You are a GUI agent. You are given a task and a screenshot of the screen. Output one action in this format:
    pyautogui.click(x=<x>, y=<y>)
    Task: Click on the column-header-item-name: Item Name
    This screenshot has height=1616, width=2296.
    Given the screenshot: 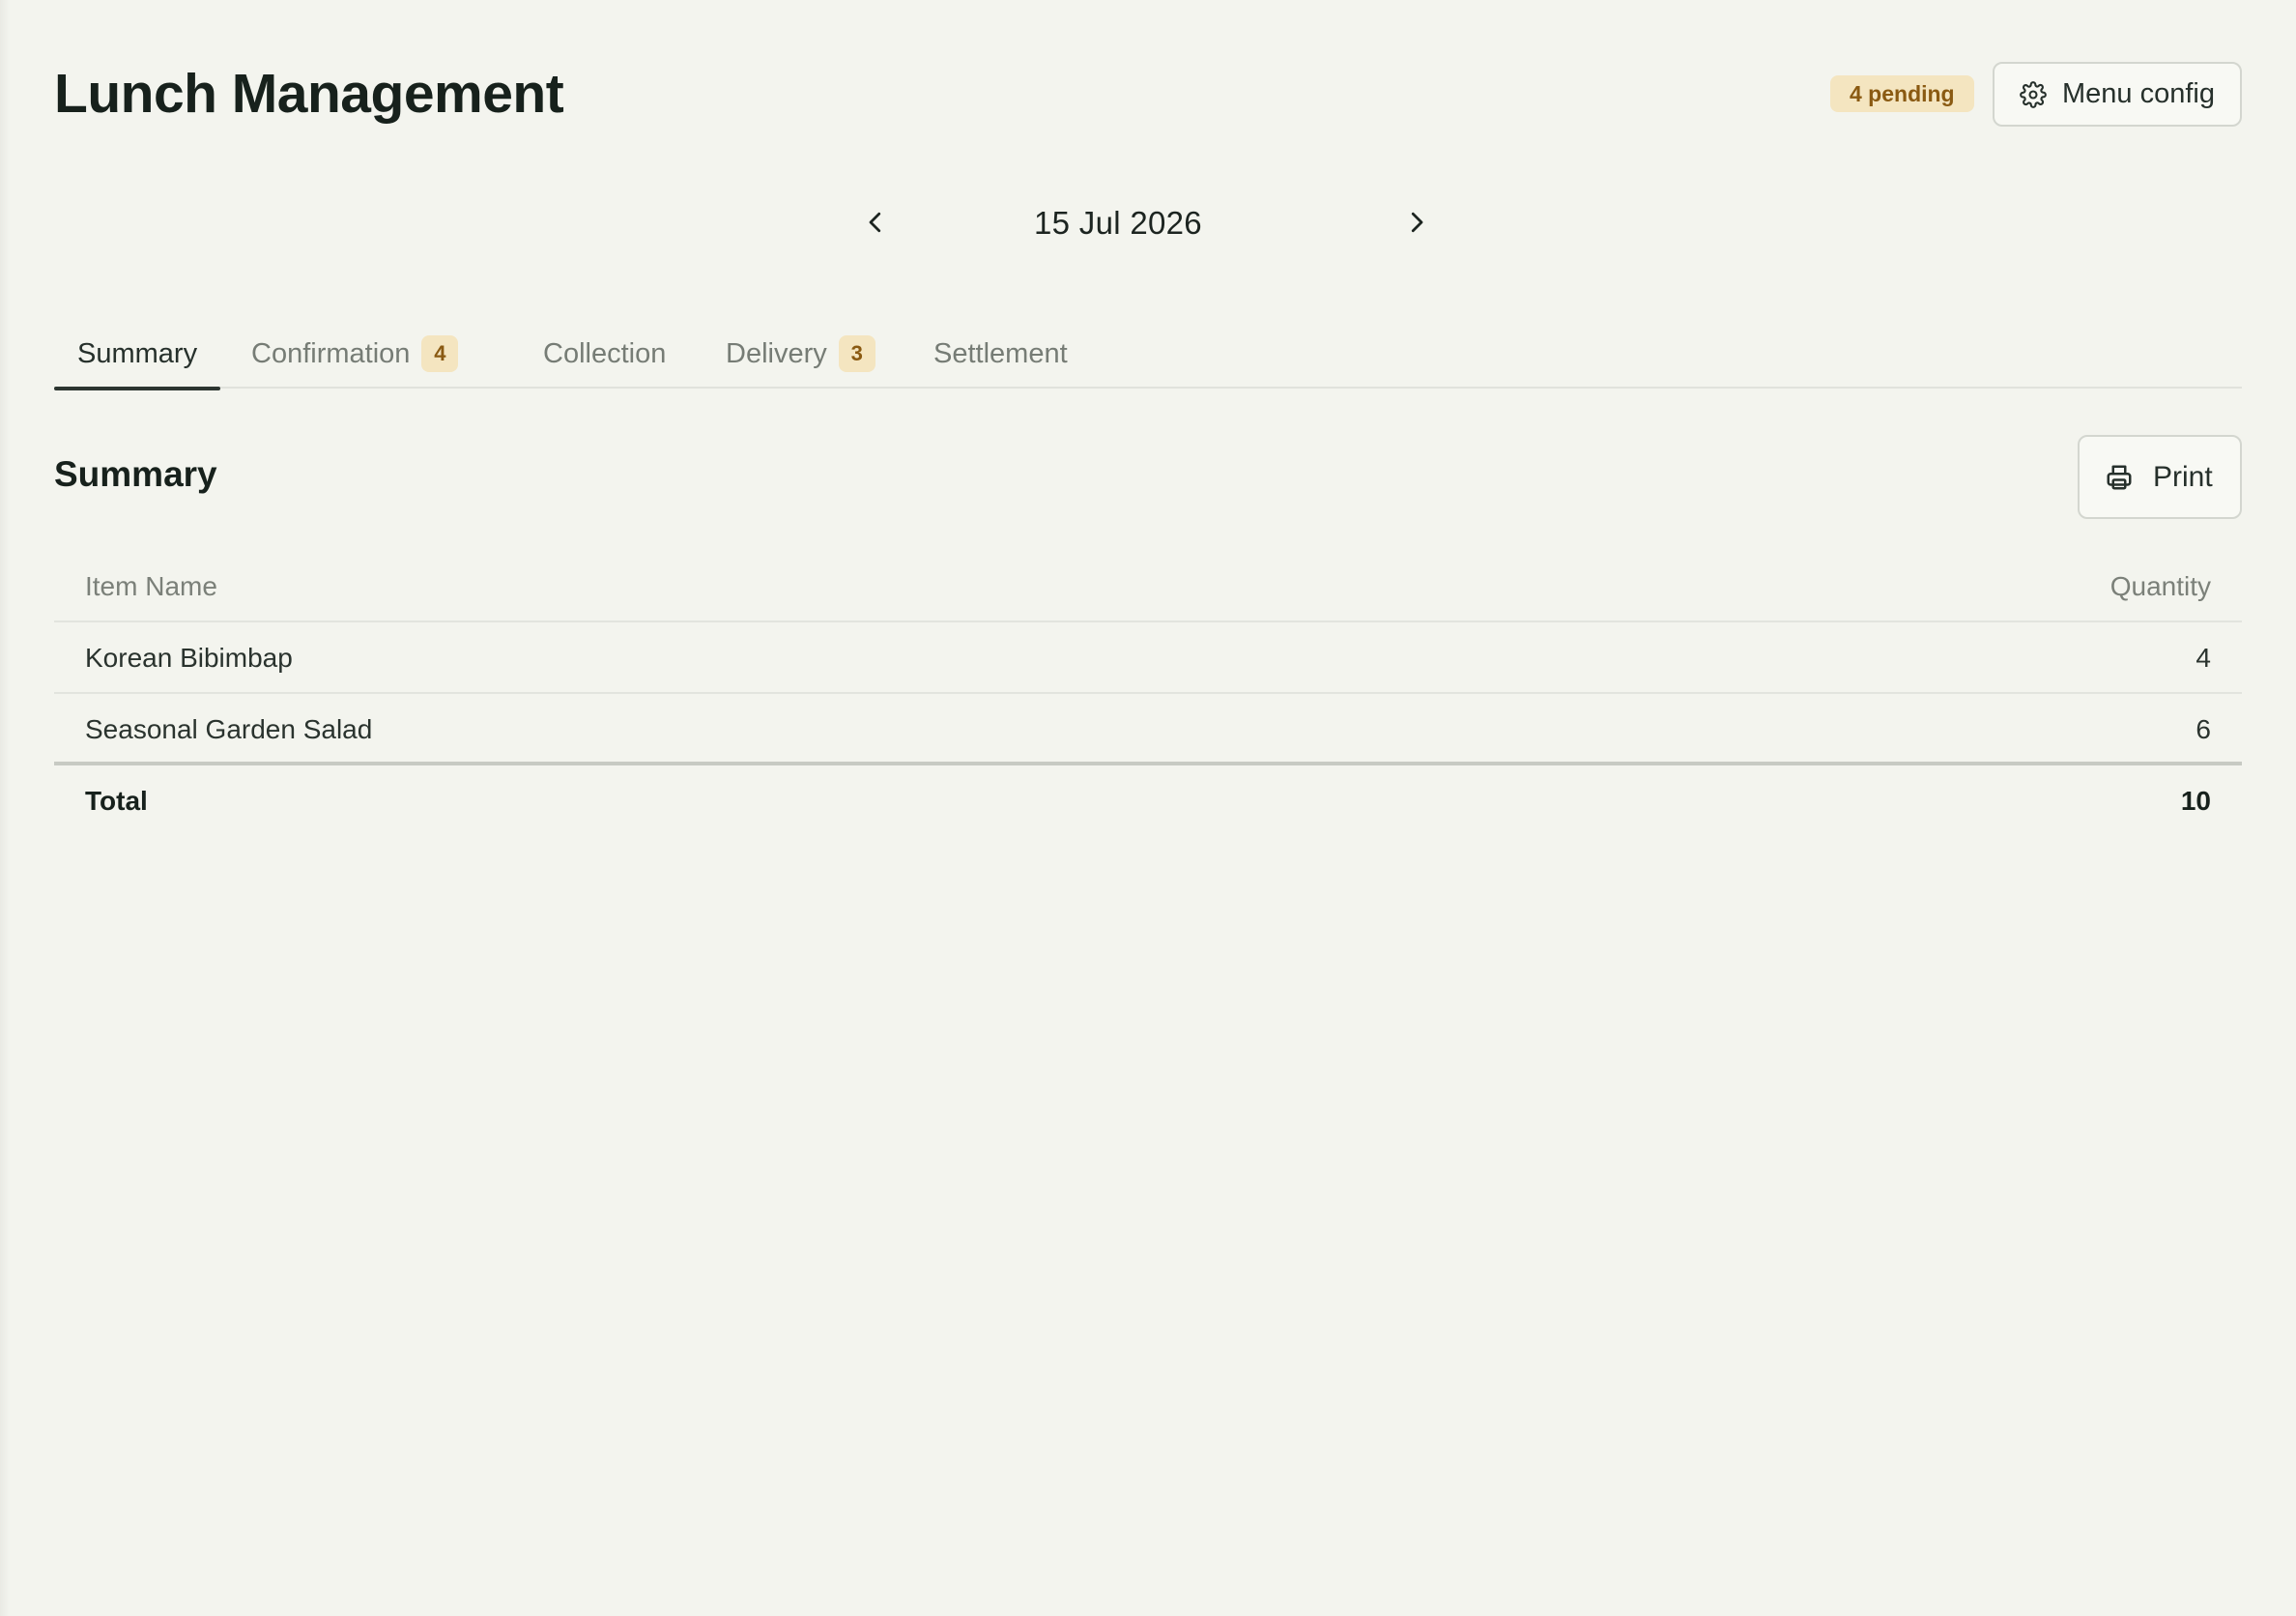 What is the action you would take?
    pyautogui.click(x=151, y=586)
    